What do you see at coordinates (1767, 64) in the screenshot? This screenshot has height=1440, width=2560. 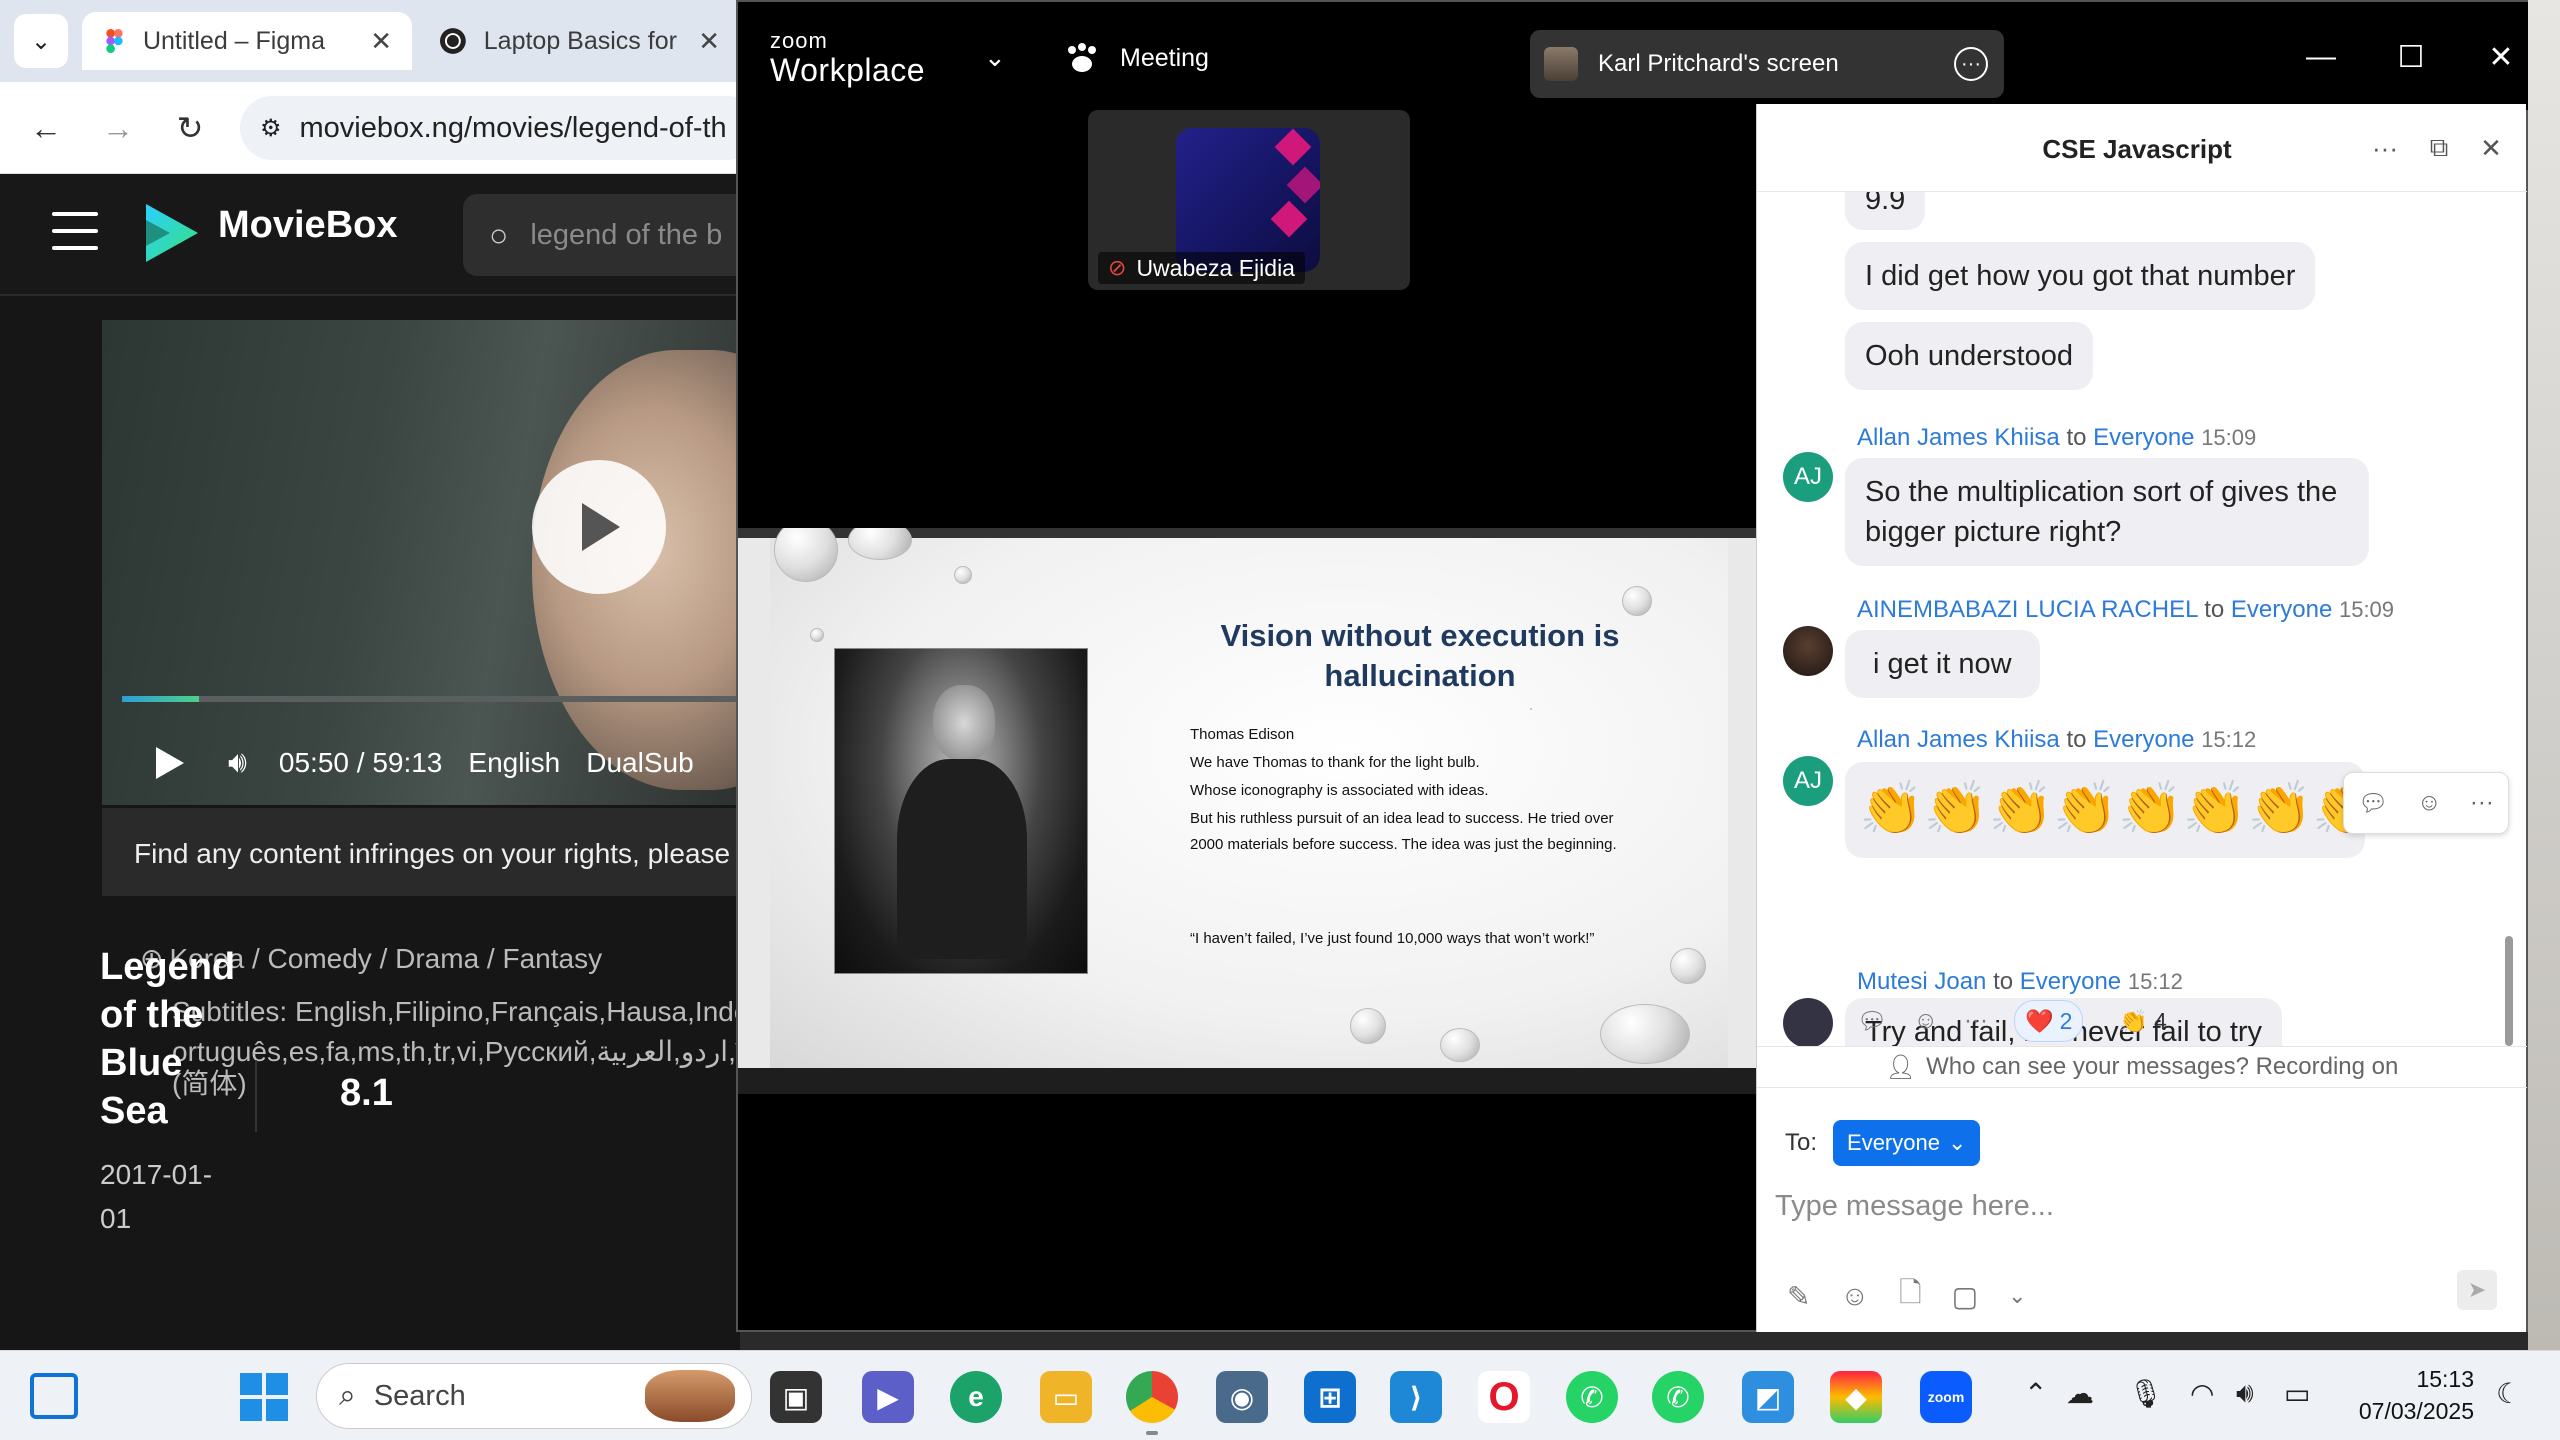 I see `screen-share-indicator: Karl Pritchard's screen ···` at bounding box center [1767, 64].